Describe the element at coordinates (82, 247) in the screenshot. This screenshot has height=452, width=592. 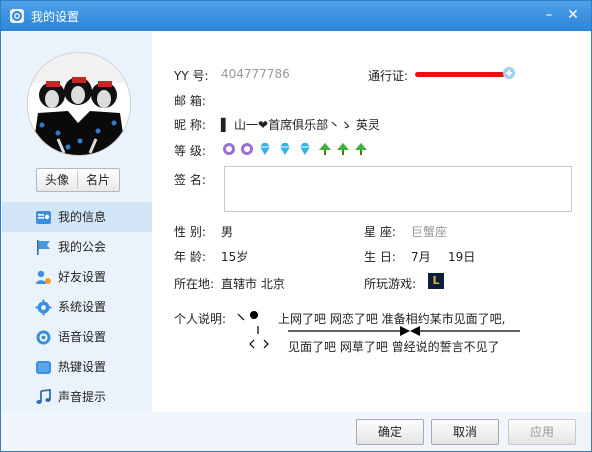
I see `nav-label: 我的公会` at that location.